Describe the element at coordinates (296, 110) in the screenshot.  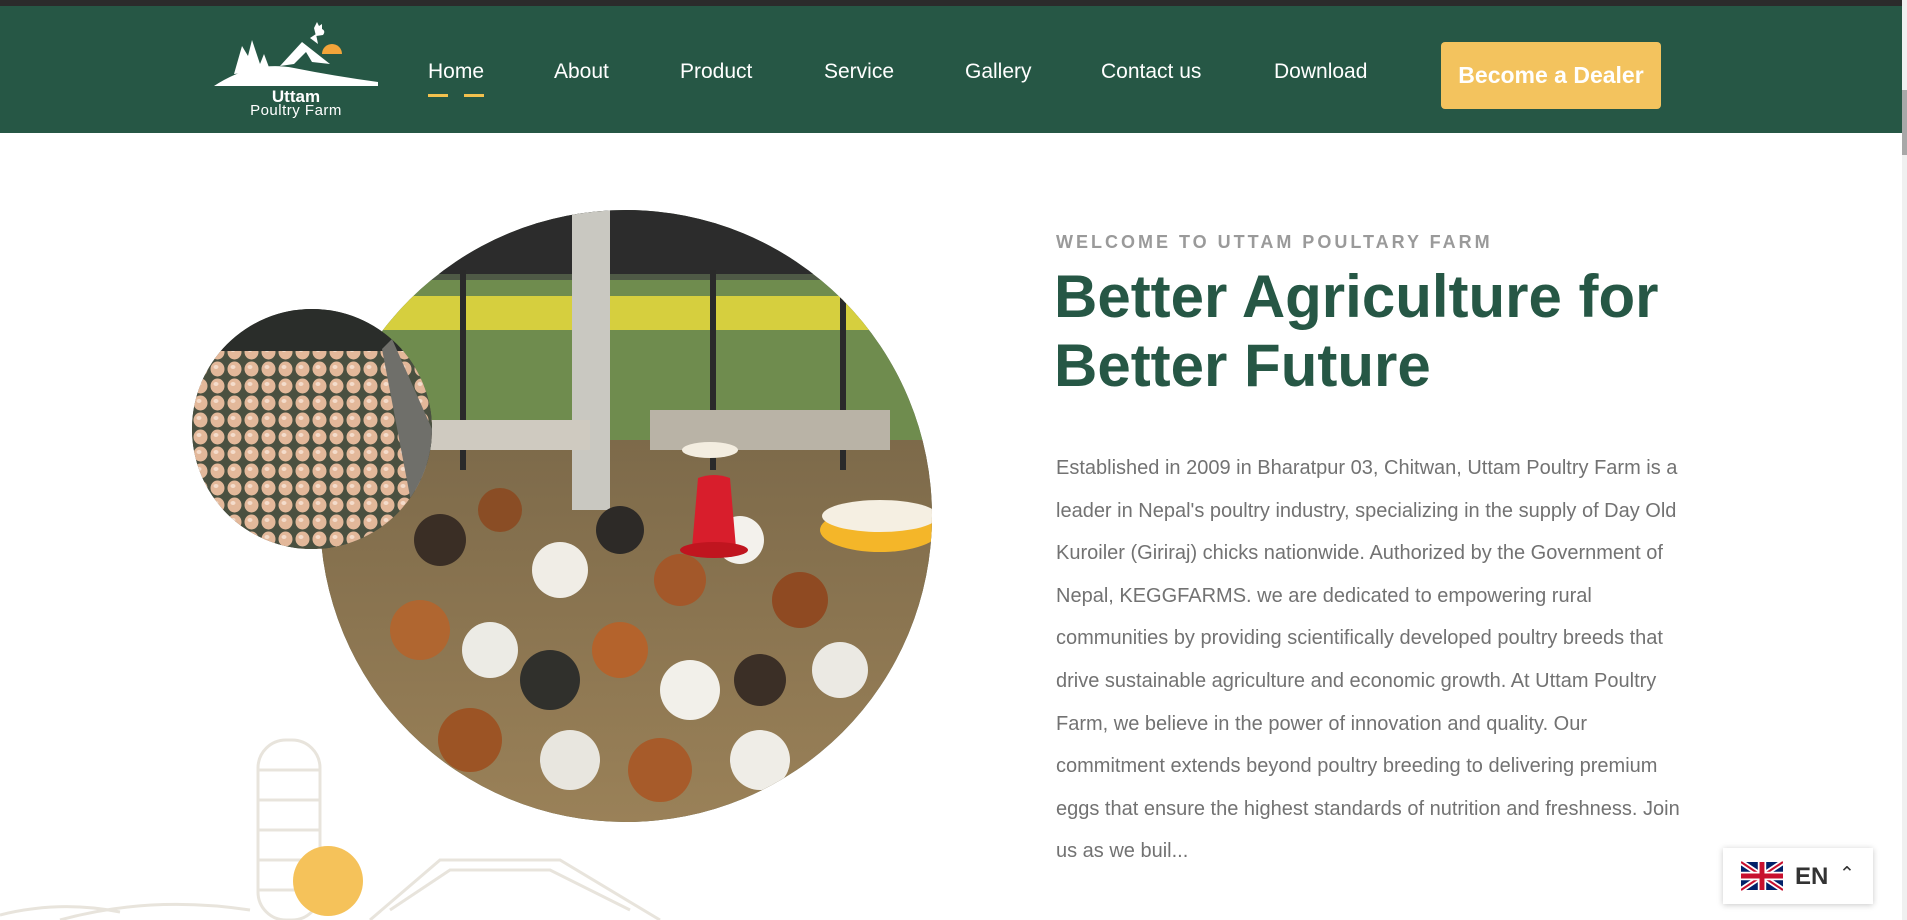
I see `logo-name-line2: Poultry Farm` at that location.